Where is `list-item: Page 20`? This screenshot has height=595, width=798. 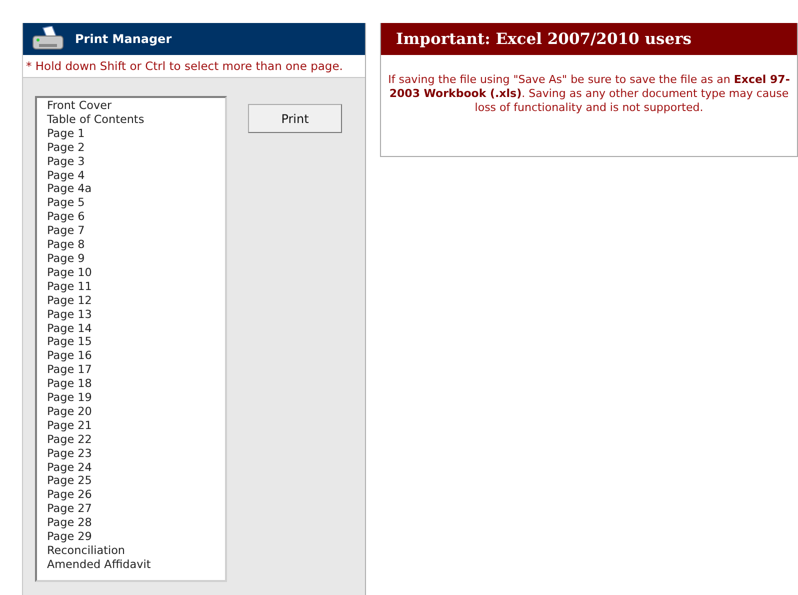 list-item: Page 20 is located at coordinates (69, 411).